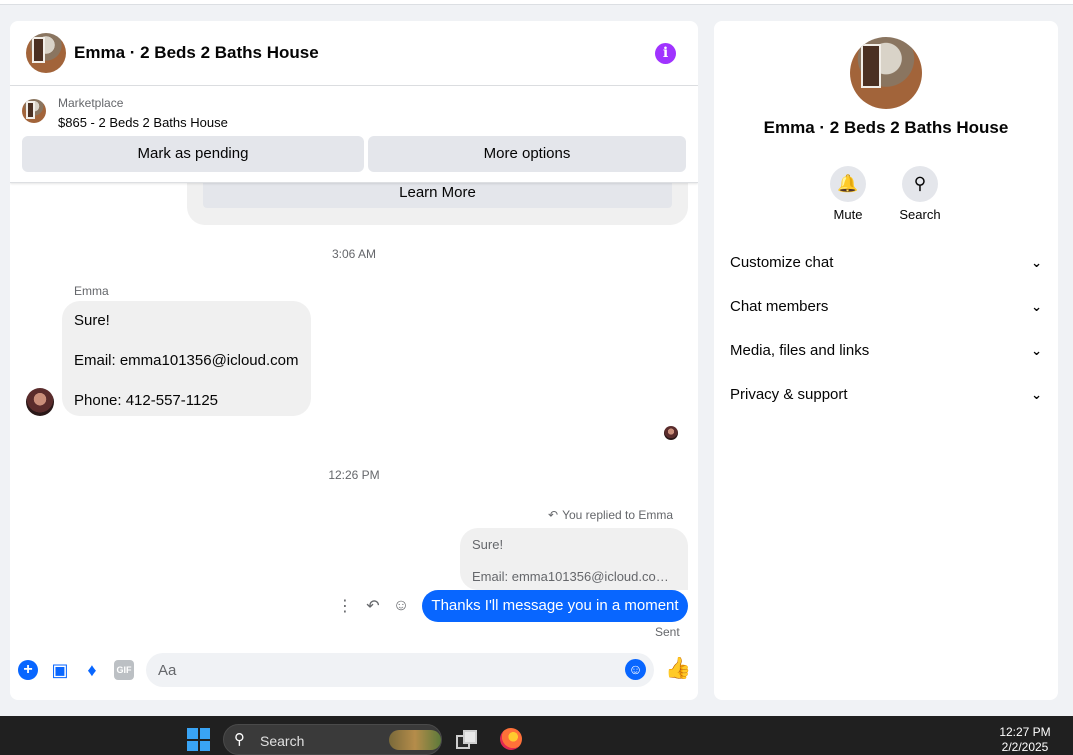  I want to click on replied-label: ↶ You replied to Emma, so click(610, 515).